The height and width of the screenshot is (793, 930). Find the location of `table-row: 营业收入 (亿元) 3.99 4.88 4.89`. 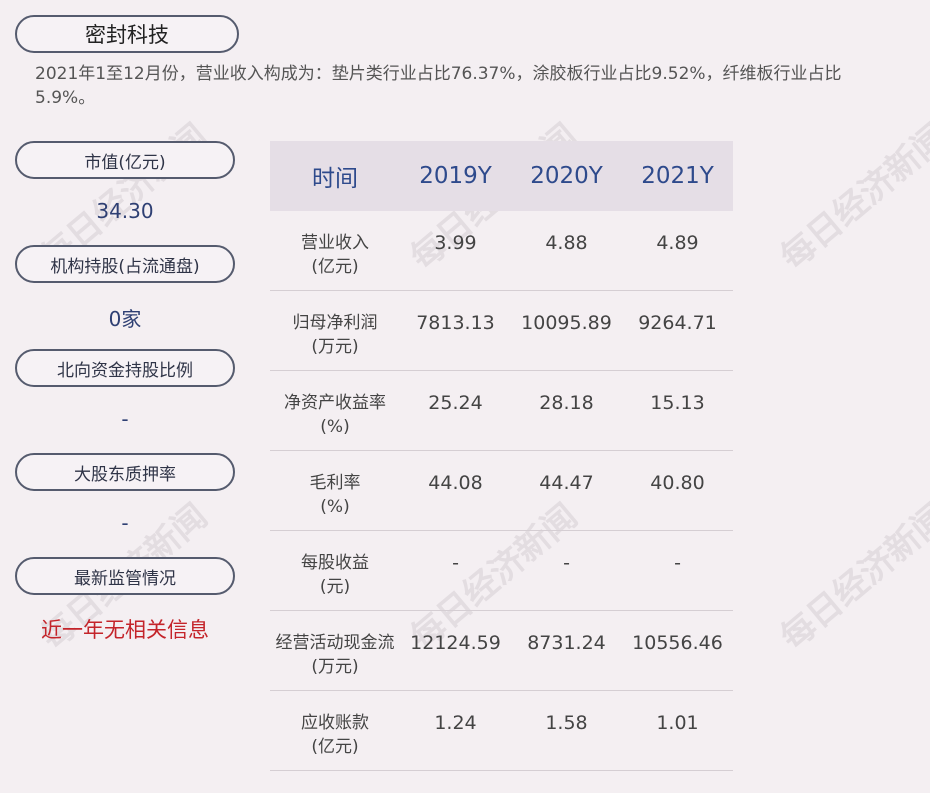

table-row: 营业收入 (亿元) 3.99 4.88 4.89 is located at coordinates (501, 251).